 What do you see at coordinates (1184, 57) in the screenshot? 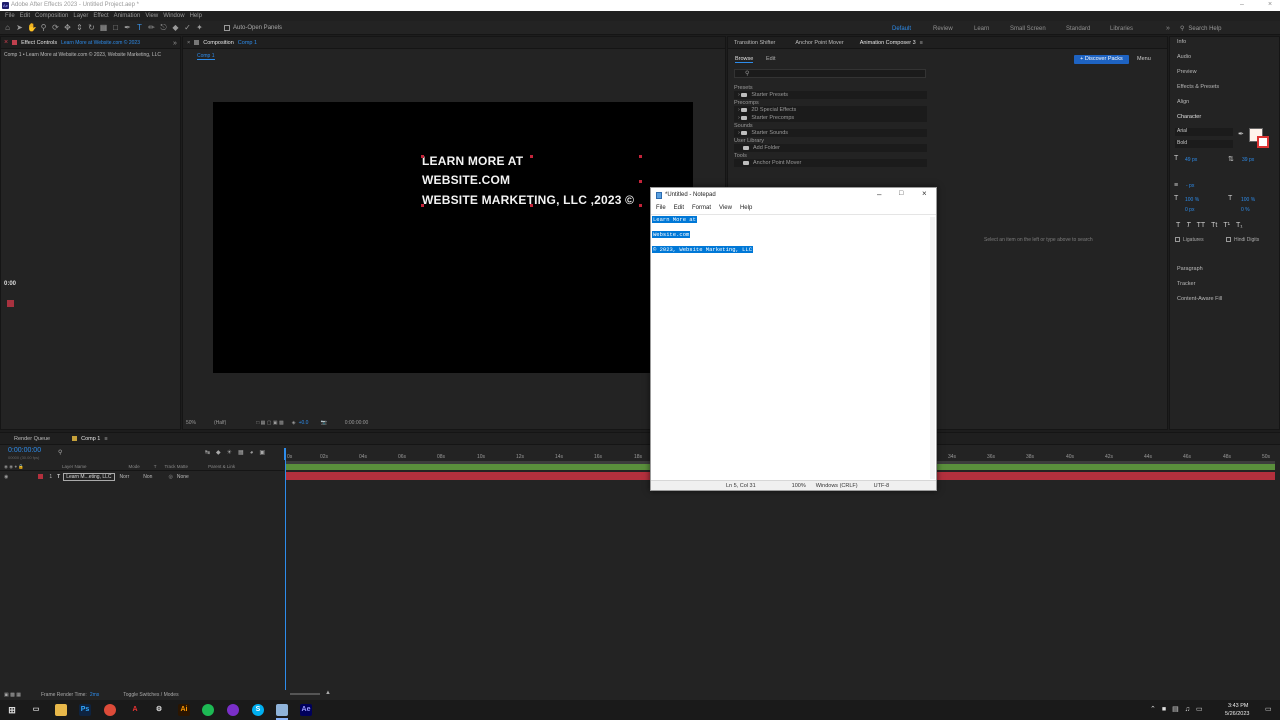
I see `panel-audio: Audio` at bounding box center [1184, 57].